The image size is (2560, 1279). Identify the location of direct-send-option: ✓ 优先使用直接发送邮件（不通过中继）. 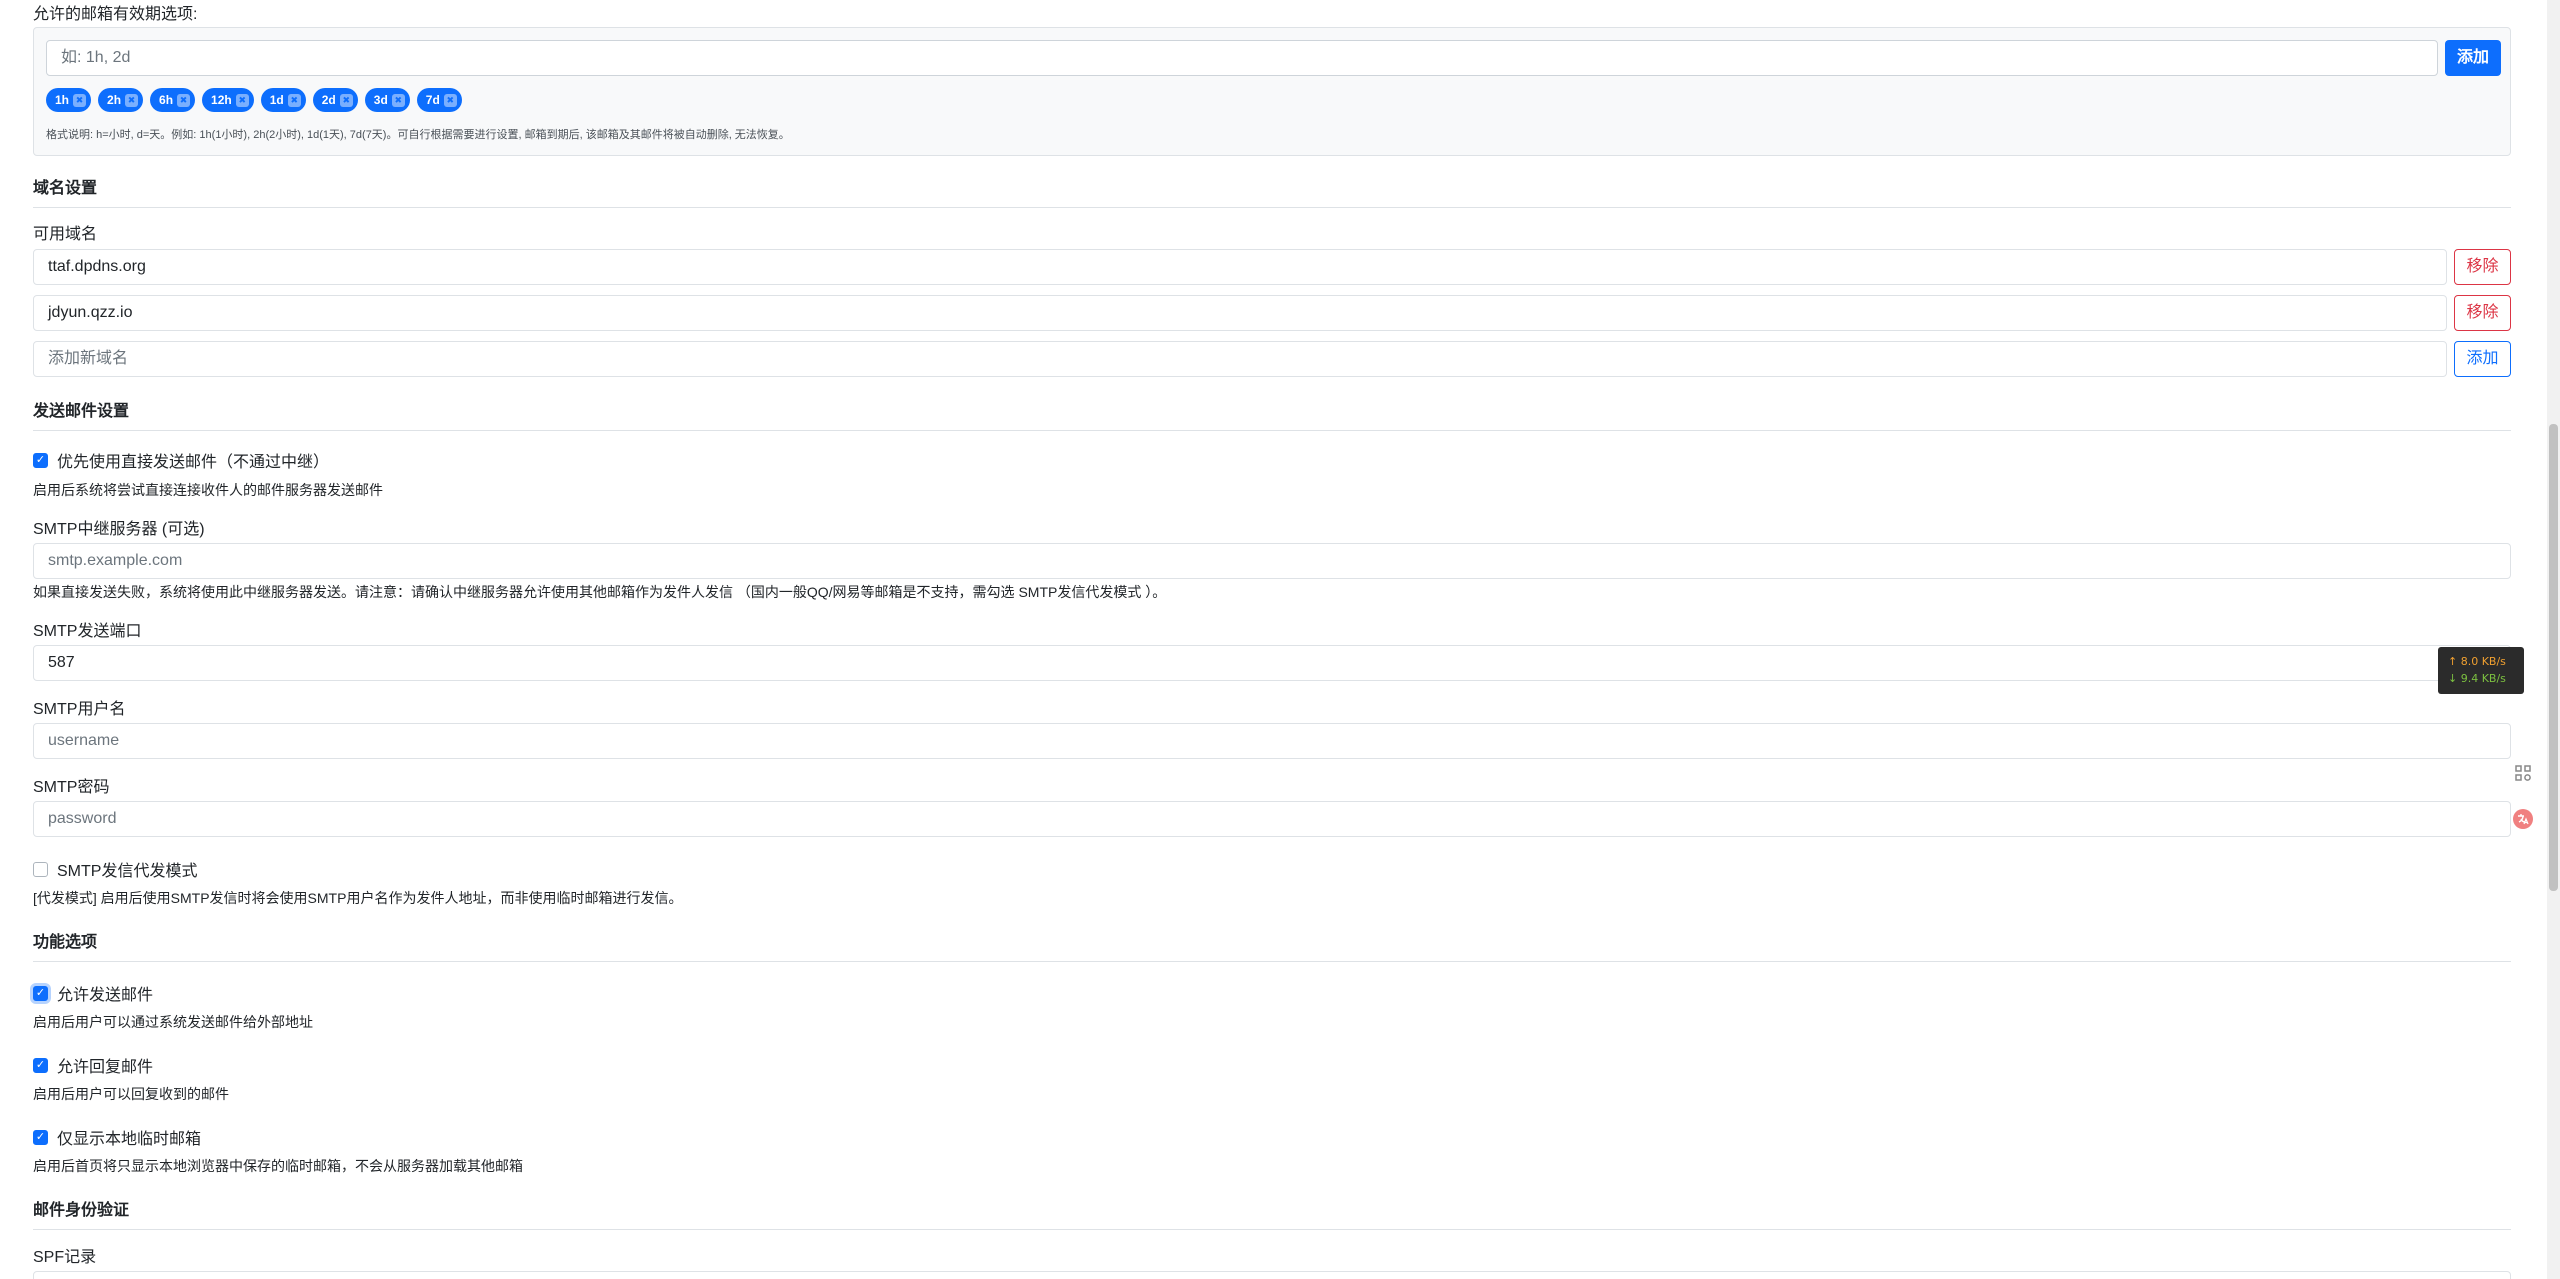
(181, 460).